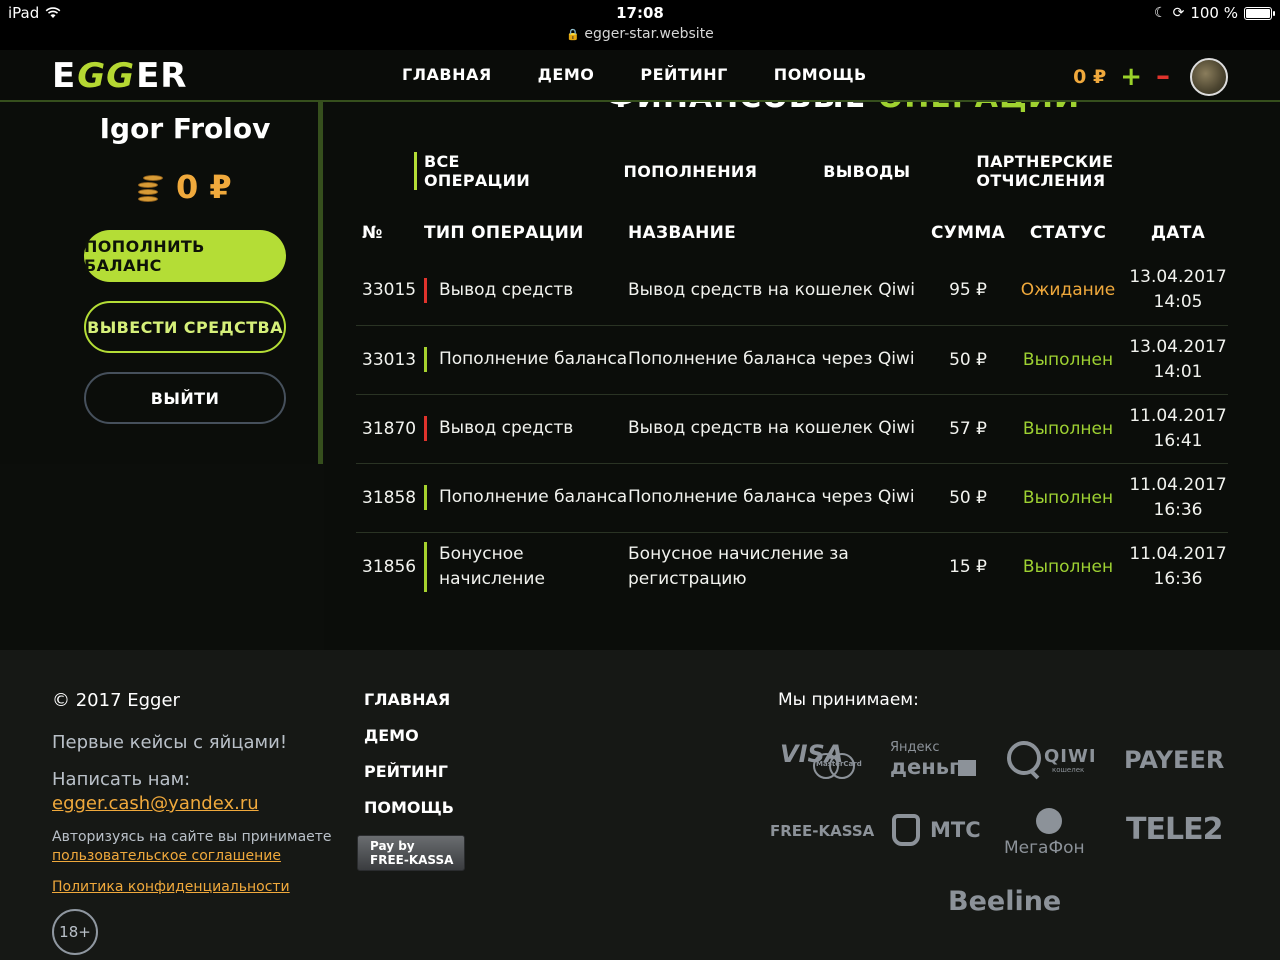 This screenshot has height=960, width=1280. What do you see at coordinates (320, 283) in the screenshot?
I see `sidebar-divider` at bounding box center [320, 283].